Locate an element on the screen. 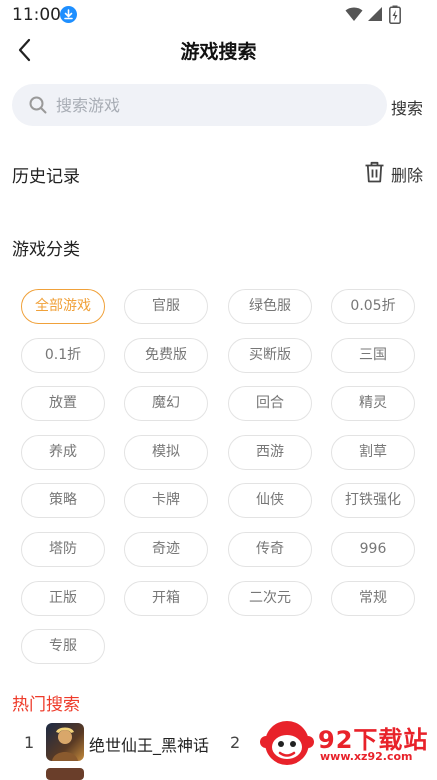 The image size is (437, 780). category-tag: 专服 is located at coordinates (63, 646).